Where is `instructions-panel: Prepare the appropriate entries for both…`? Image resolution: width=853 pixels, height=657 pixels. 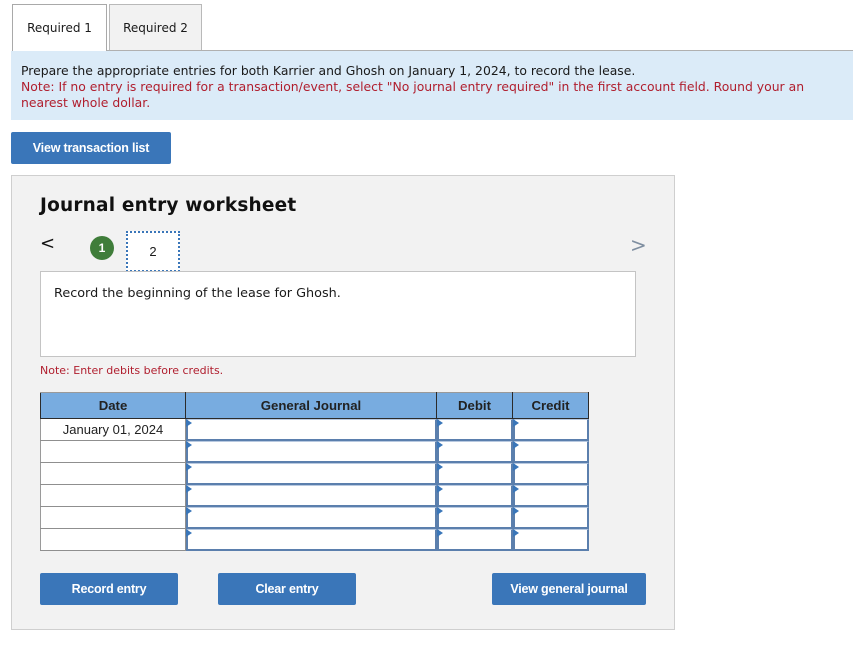 instructions-panel: Prepare the appropriate entries for both… is located at coordinates (432, 85).